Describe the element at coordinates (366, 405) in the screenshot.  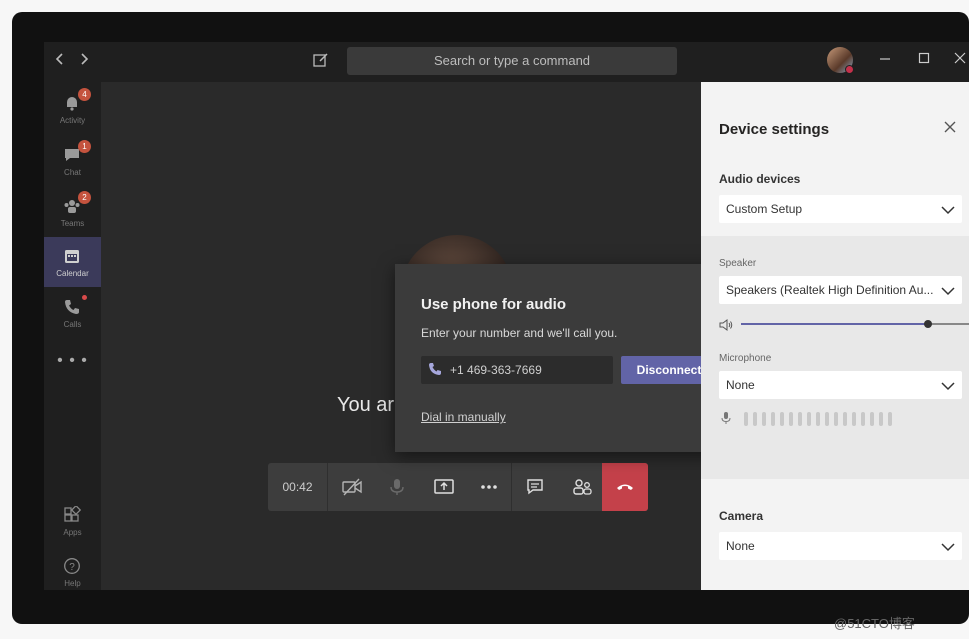
I see `call-status-text: You ar` at that location.